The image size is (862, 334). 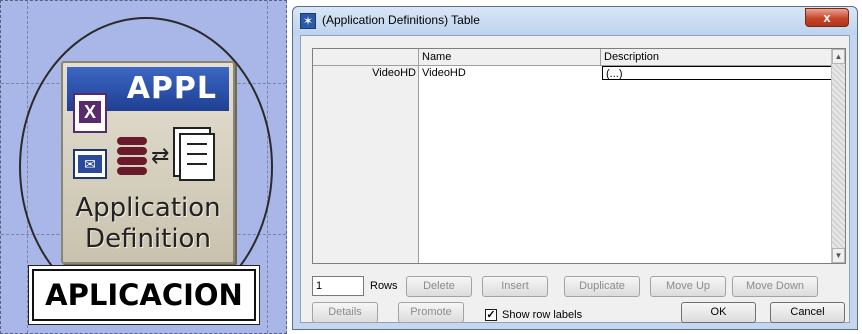 I want to click on column-header-name: Name, so click(x=510, y=57).